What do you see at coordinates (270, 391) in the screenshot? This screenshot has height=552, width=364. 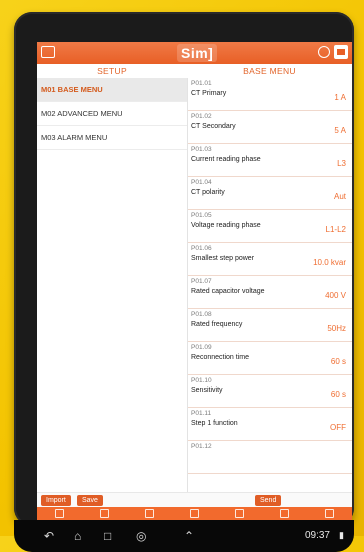 I see `param-row: P01.10 Sensitivity 60 s` at bounding box center [270, 391].